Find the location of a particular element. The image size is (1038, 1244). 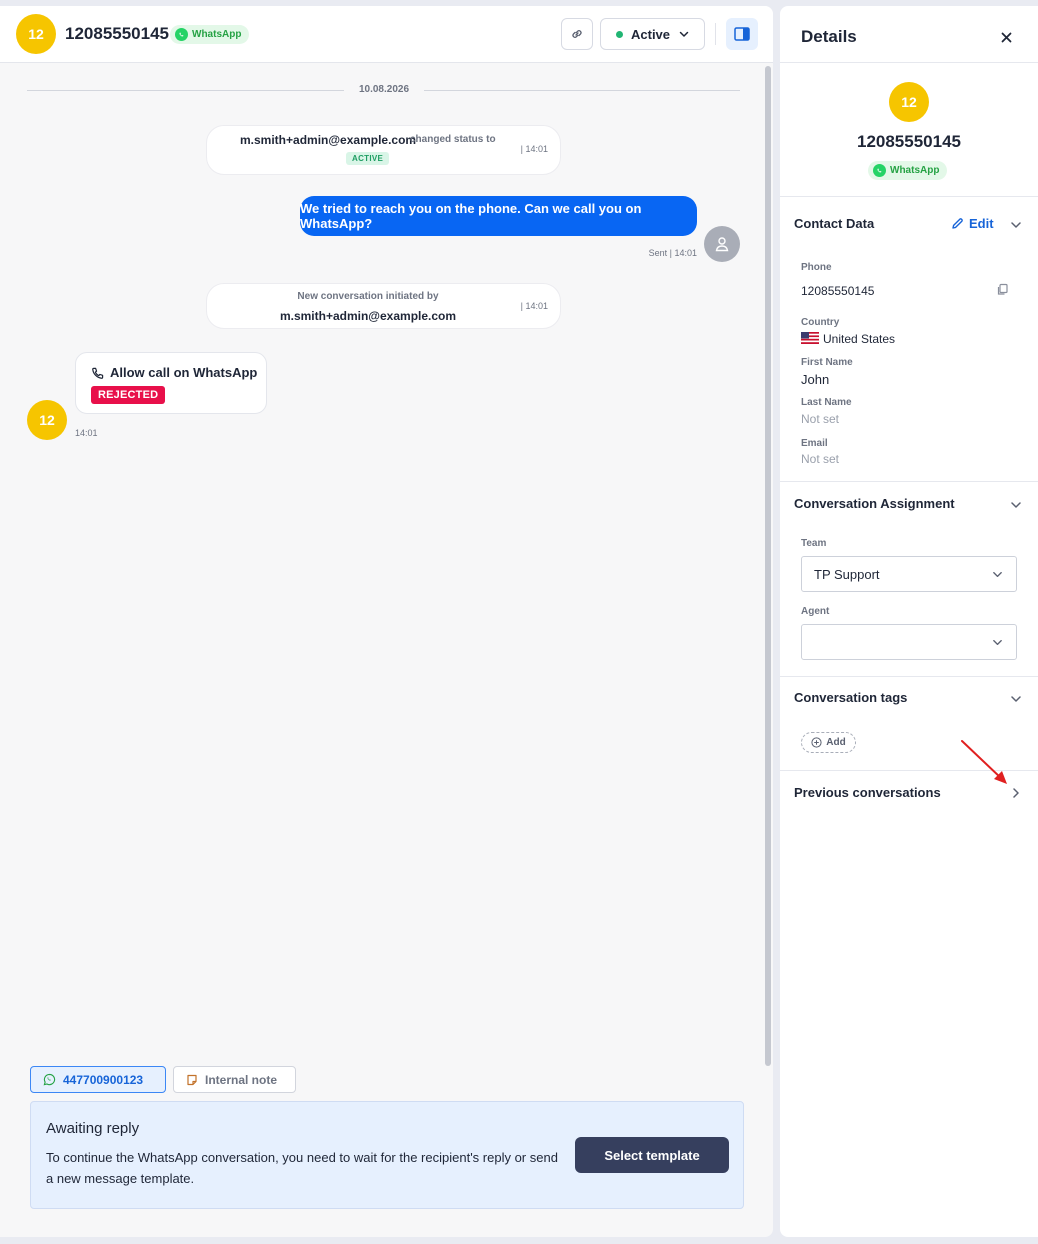

phone-label: Phone is located at coordinates (816, 267).